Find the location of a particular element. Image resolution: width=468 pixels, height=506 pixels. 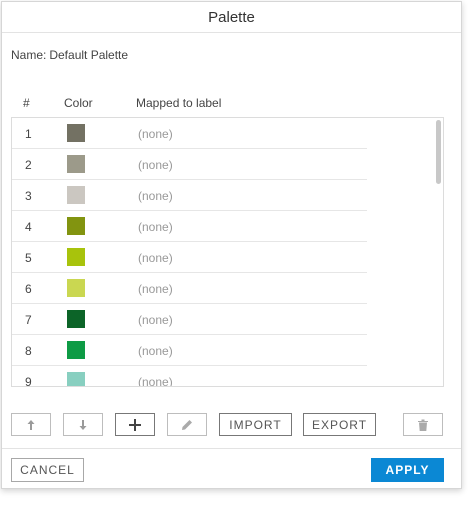

import-button: IMPORT is located at coordinates (255, 424).